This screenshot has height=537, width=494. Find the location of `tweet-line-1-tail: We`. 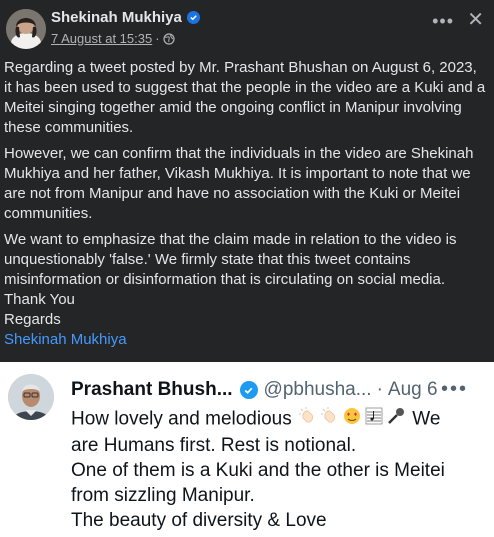

tweet-line-1-tail: We is located at coordinates (426, 419).